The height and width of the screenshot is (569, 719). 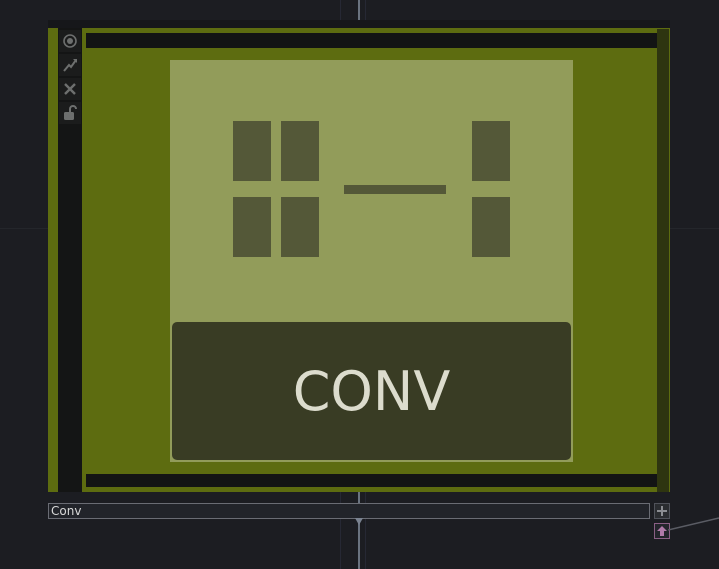 I want to click on bypass-icon, so click(x=70, y=65).